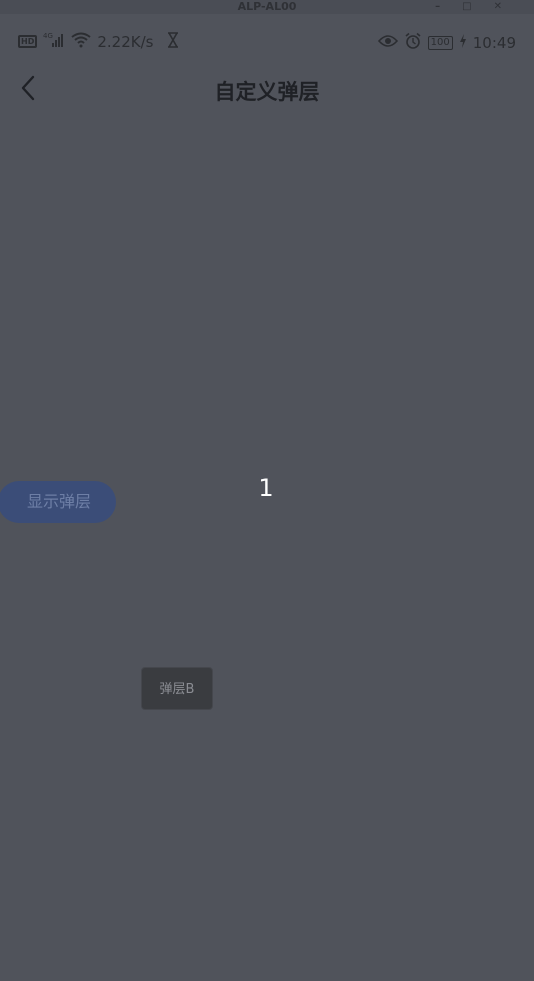  What do you see at coordinates (267, 92) in the screenshot?
I see `page-title: 自定义弹层` at bounding box center [267, 92].